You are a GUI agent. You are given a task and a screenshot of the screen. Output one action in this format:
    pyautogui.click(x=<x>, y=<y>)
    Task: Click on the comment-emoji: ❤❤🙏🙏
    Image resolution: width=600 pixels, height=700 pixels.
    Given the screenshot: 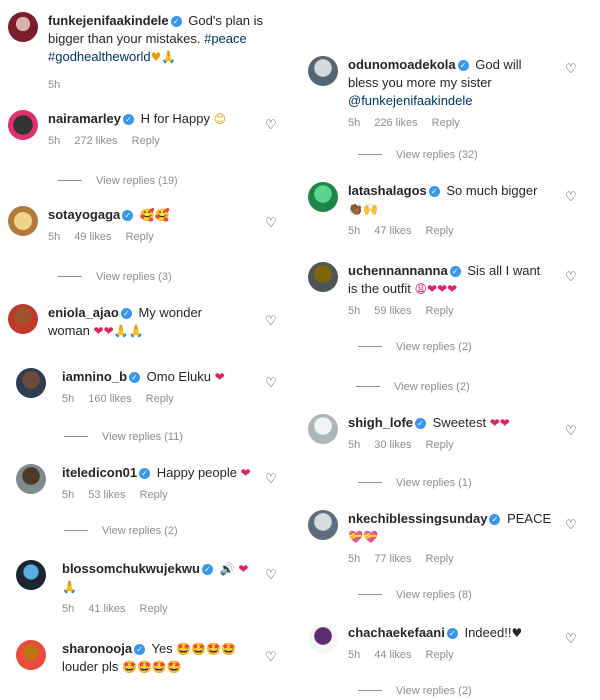 What is the action you would take?
    pyautogui.click(x=118, y=331)
    